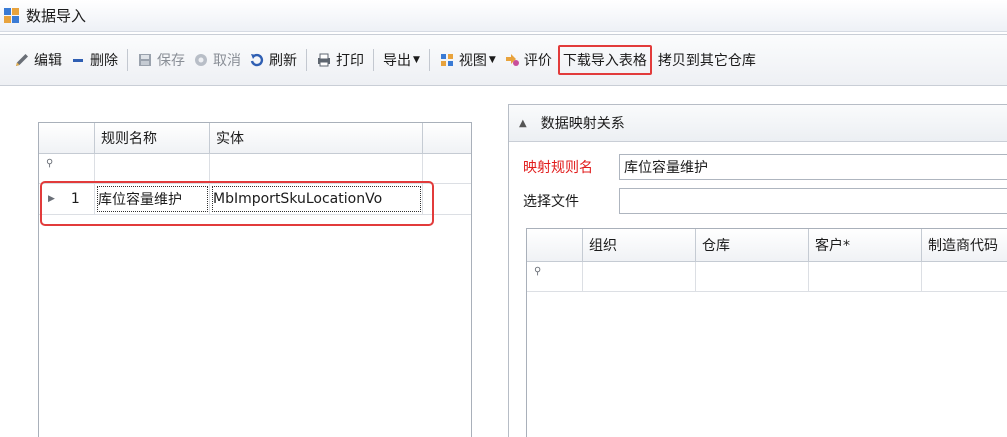  Describe the element at coordinates (446, 60) in the screenshot. I see `grid-view-icon` at that location.